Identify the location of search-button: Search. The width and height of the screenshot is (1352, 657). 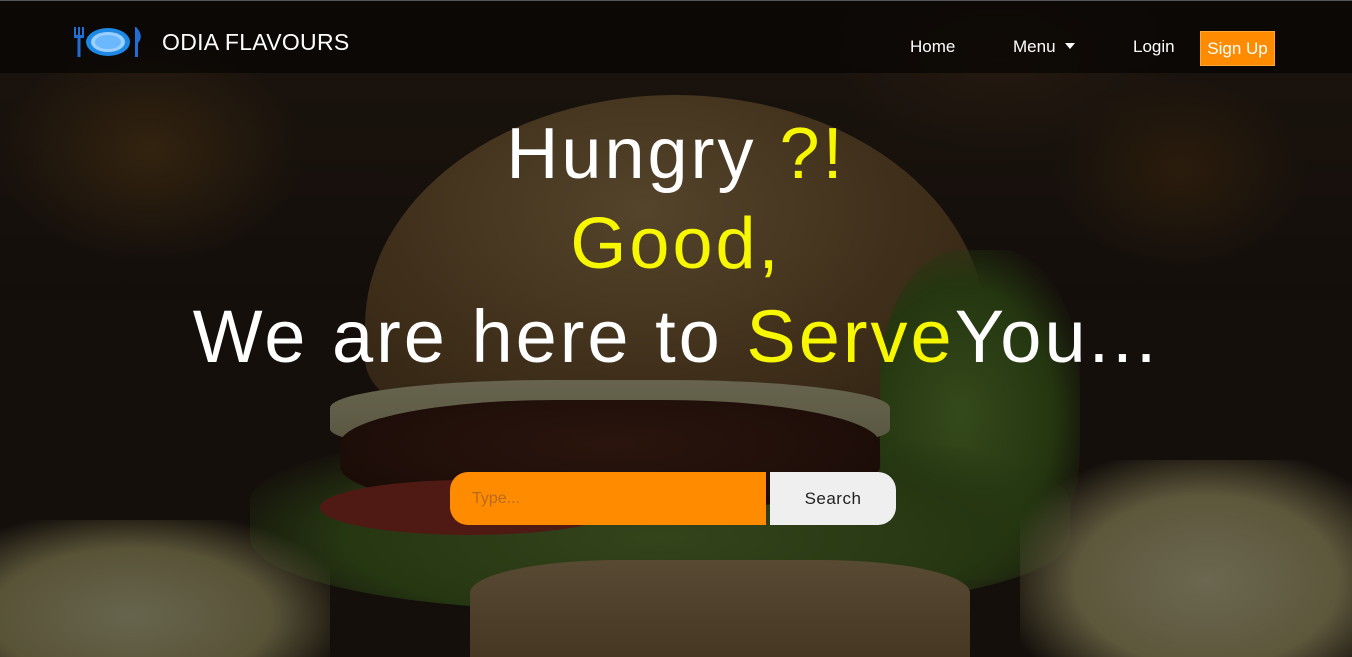
(833, 498).